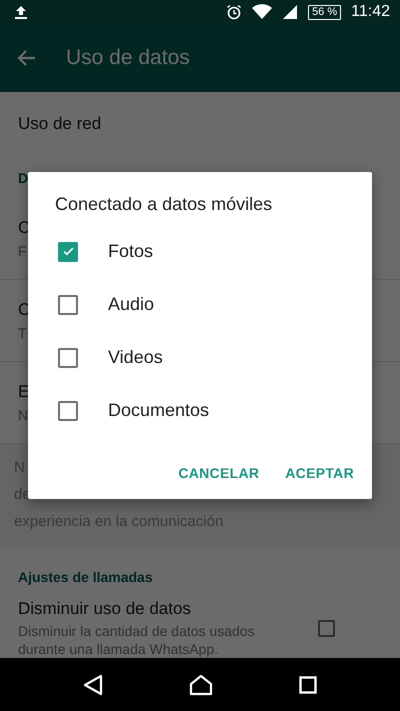 The width and height of the screenshot is (400, 711). Describe the element at coordinates (23, 178) in the screenshot. I see `section-header: D` at that location.